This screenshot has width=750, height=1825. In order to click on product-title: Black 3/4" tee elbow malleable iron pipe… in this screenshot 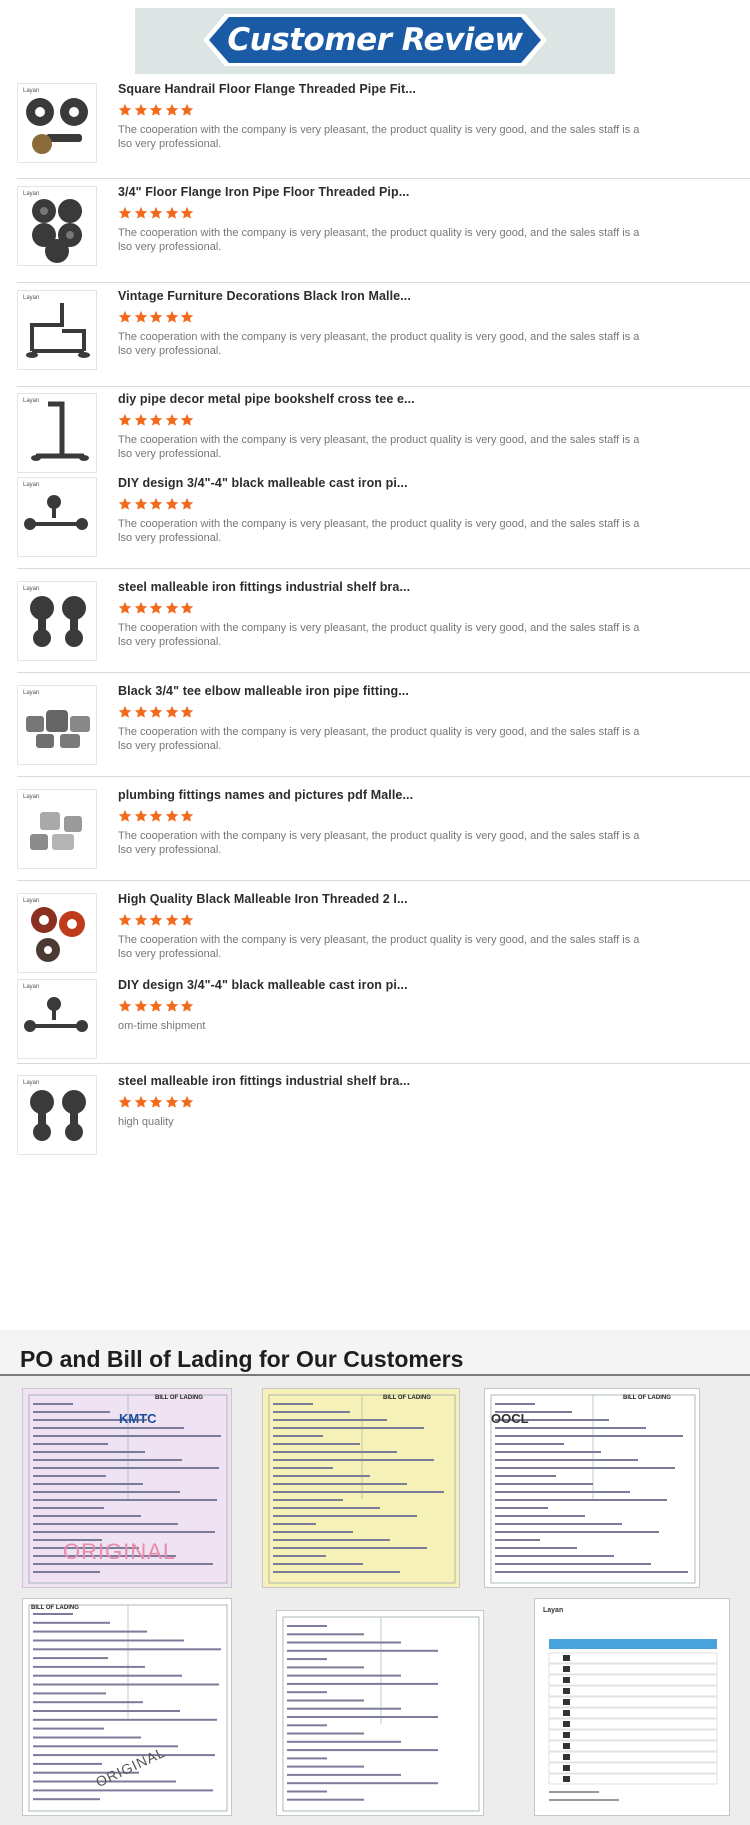, I will do `click(263, 691)`.